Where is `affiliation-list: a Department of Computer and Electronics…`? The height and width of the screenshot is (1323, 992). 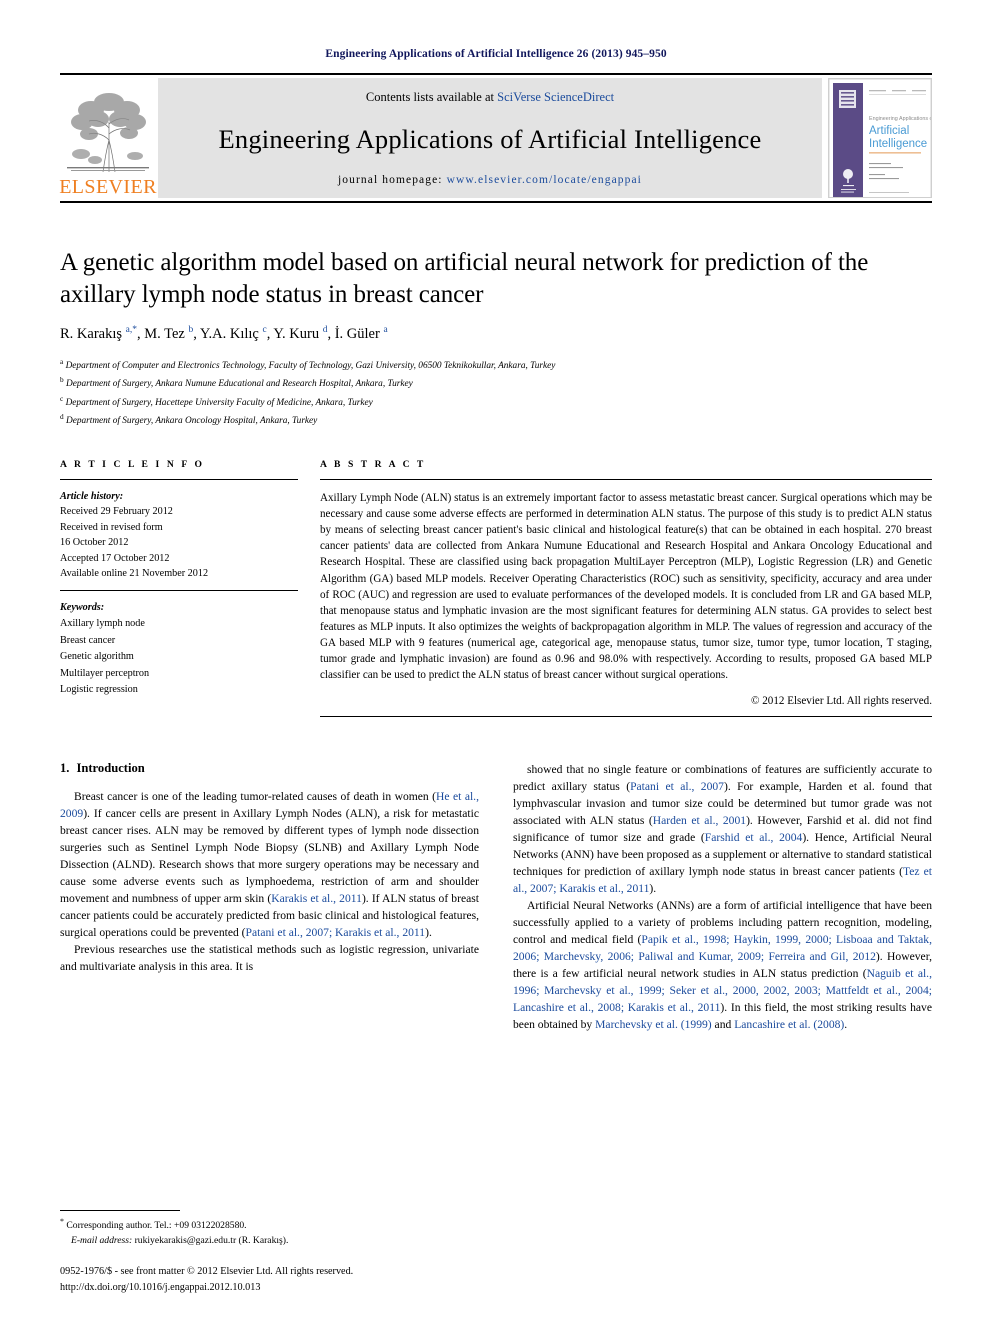 affiliation-list: a Department of Computer and Electronics… is located at coordinates (496, 392).